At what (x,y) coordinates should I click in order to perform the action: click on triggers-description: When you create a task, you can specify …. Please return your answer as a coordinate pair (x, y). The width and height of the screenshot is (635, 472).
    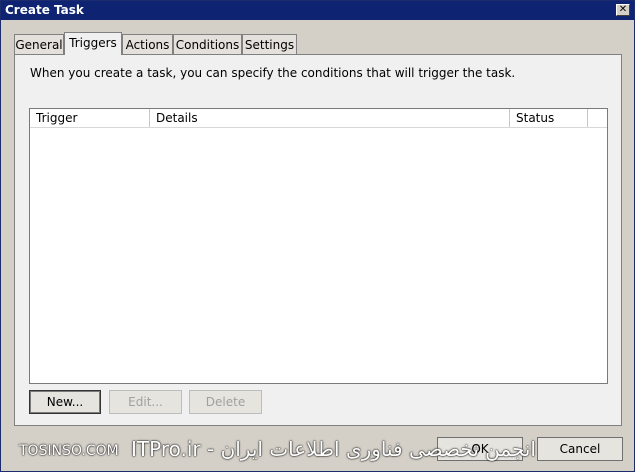
    Looking at the image, I should click on (273, 73).